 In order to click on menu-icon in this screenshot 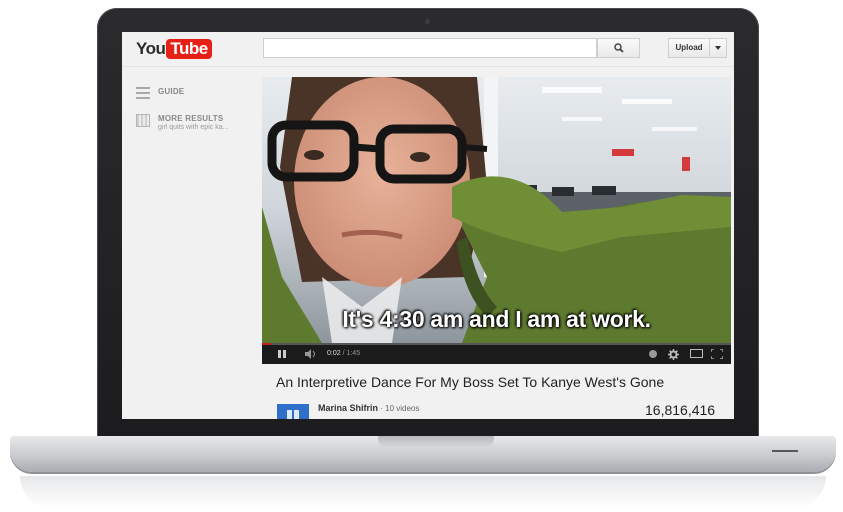, I will do `click(143, 93)`.